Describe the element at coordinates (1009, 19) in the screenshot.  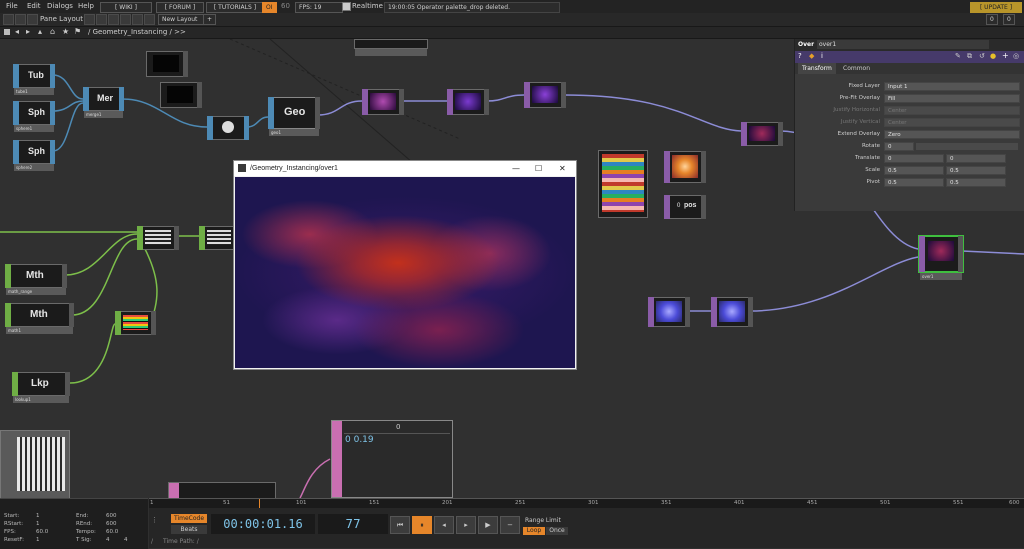
I see `pane-right-1: 0` at that location.